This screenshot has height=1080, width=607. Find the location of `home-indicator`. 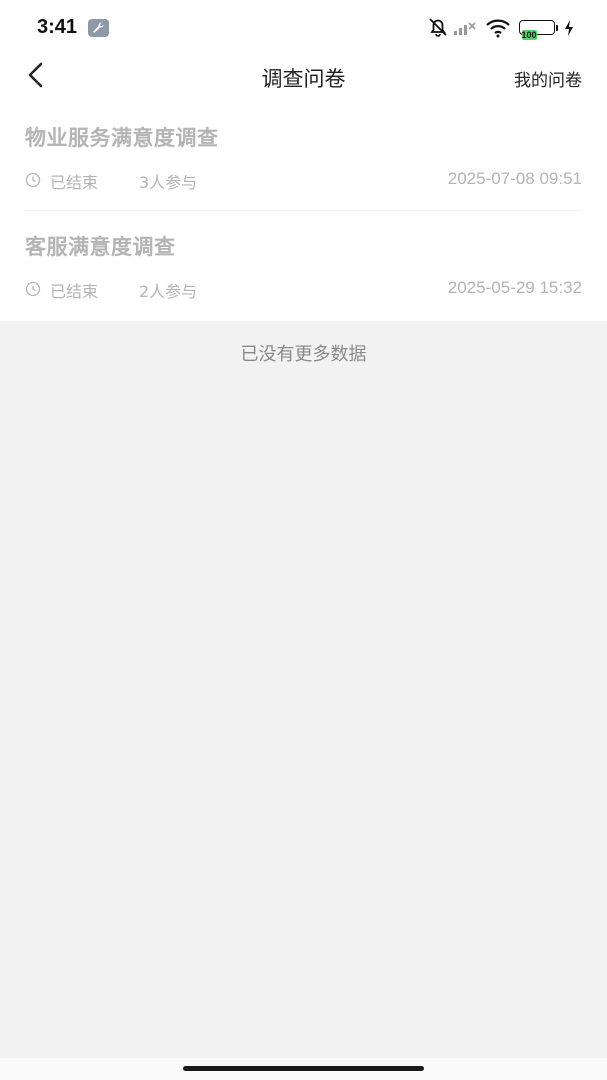

home-indicator is located at coordinates (303, 1069).